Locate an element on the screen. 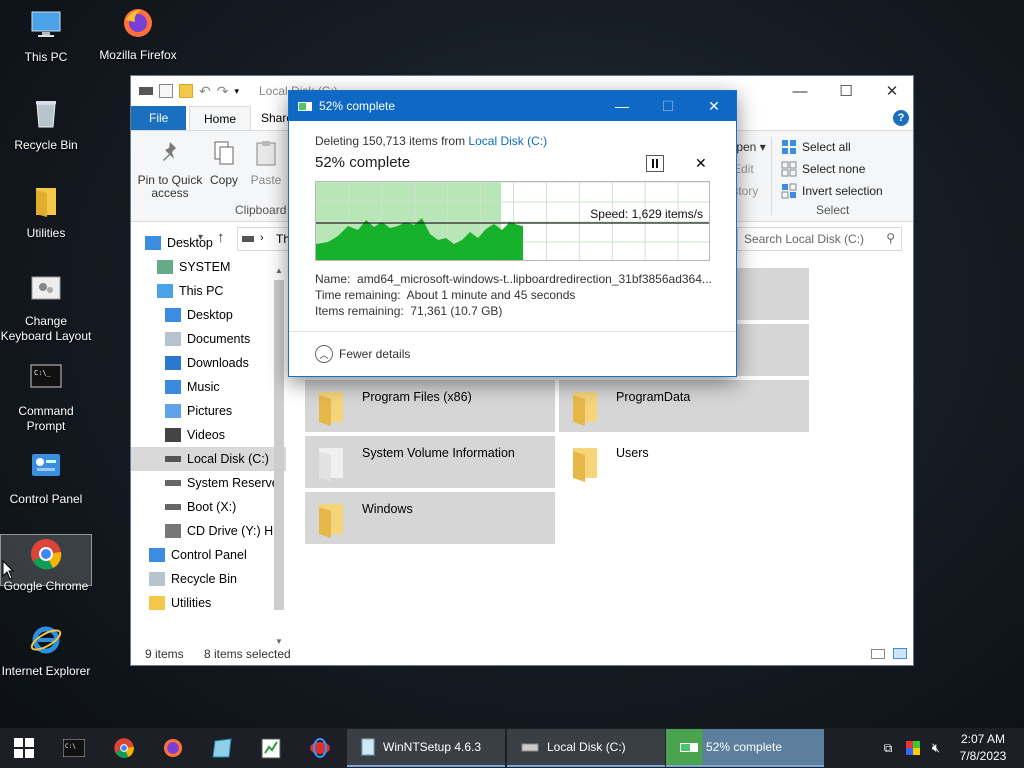 Image resolution: width=1024 pixels, height=768 pixels. clock-time: 2:07 AM is located at coordinates (983, 739).